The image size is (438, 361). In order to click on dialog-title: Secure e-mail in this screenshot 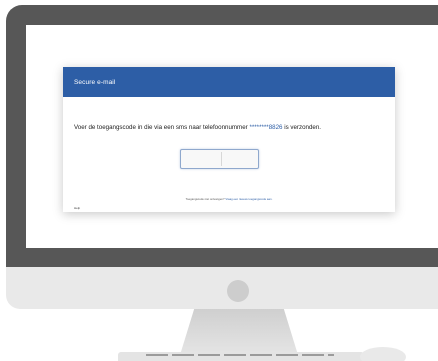, I will do `click(95, 82)`.